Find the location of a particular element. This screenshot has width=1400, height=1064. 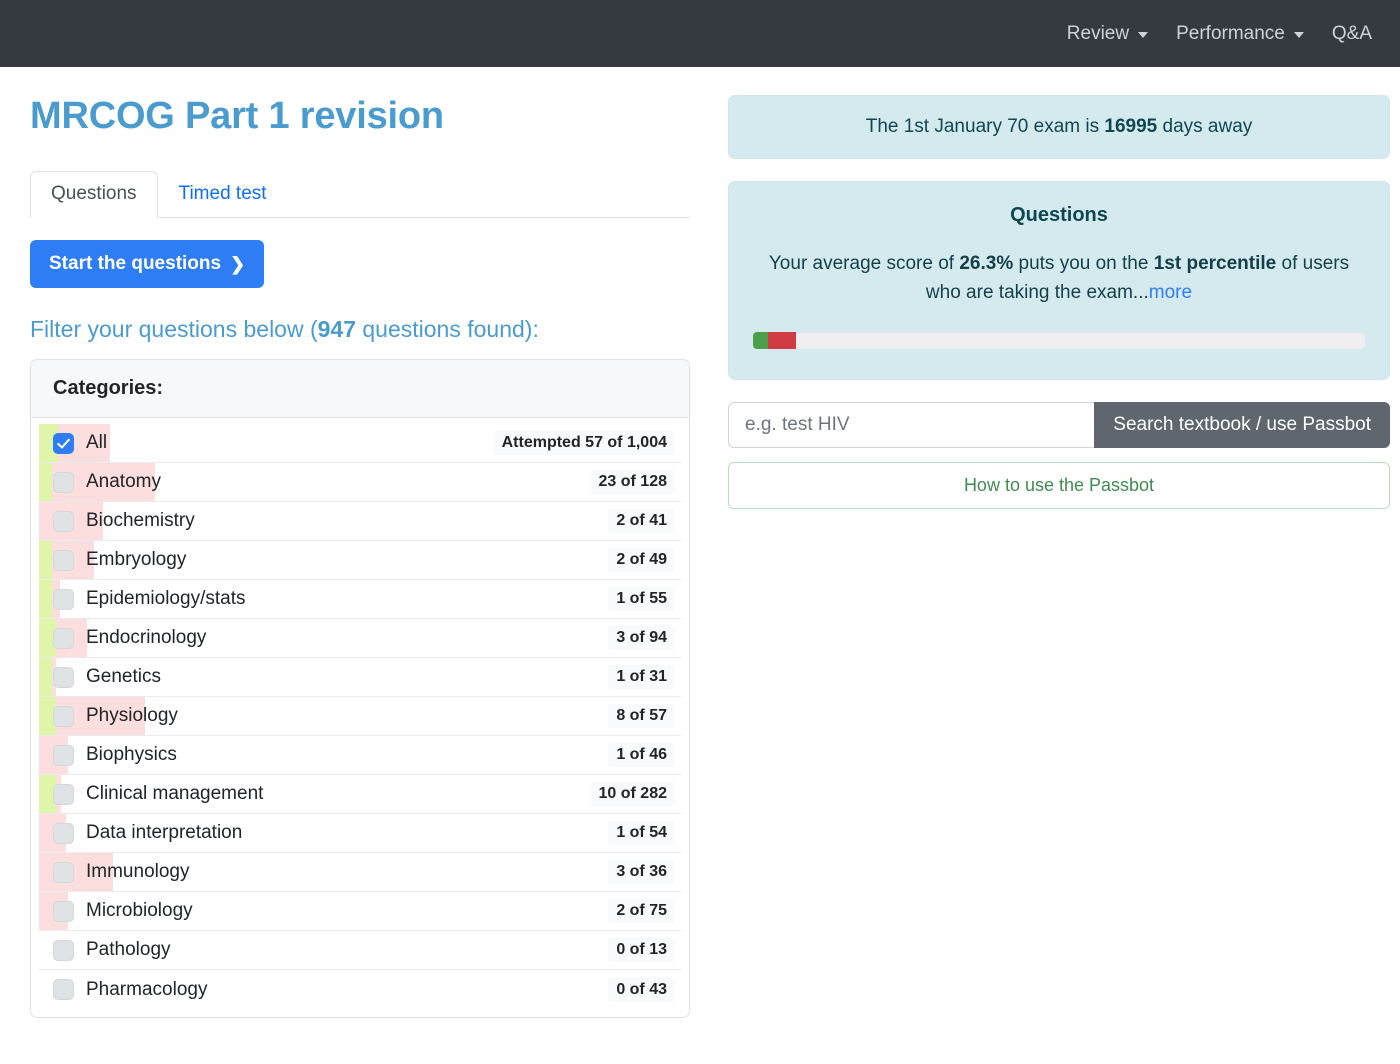

category-label: Embryology is located at coordinates (136, 559).